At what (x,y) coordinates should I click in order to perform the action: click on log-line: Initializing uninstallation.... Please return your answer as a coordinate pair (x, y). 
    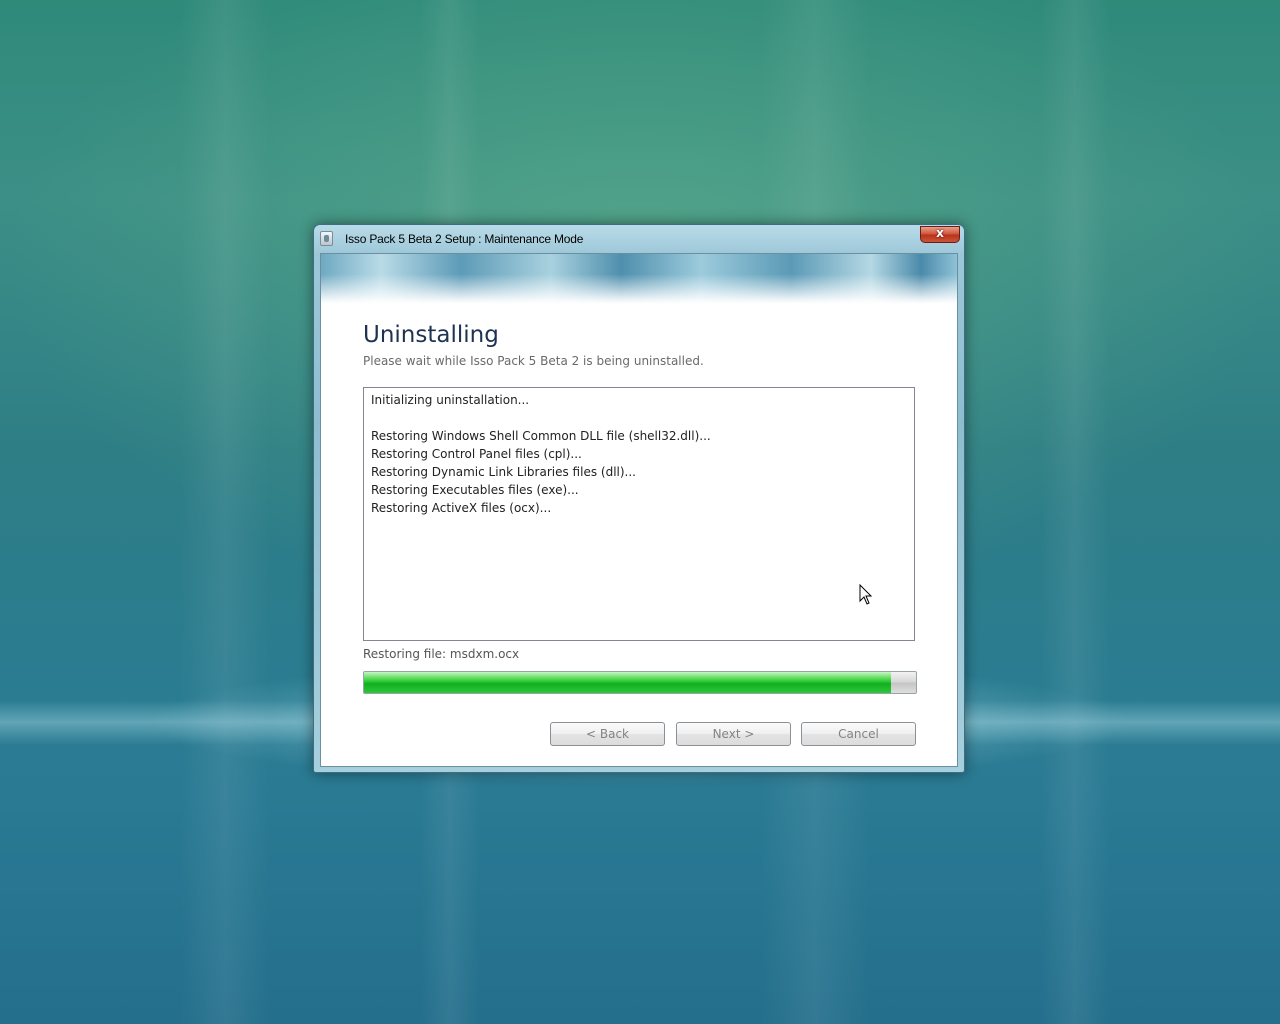
    Looking at the image, I should click on (450, 400).